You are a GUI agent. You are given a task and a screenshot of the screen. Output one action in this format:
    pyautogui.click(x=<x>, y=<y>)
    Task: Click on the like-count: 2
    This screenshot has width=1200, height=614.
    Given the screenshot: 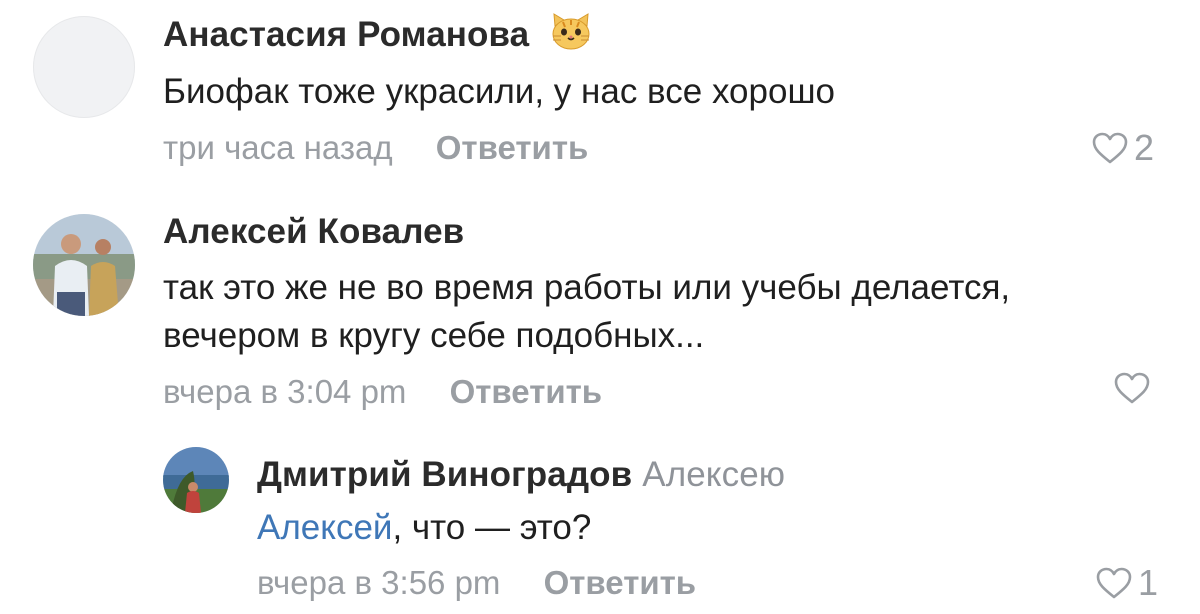 What is the action you would take?
    pyautogui.click(x=1144, y=147)
    